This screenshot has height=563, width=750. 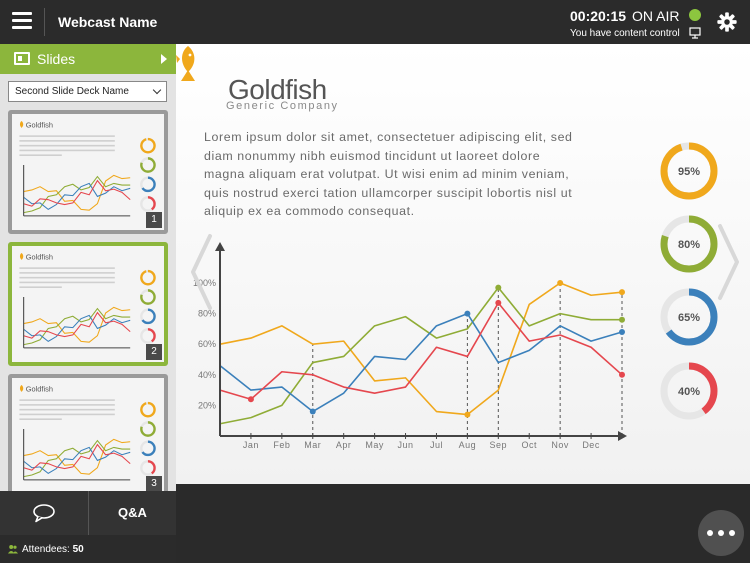 What do you see at coordinates (201, 272) in the screenshot?
I see `previous-slide-arrow-icon` at bounding box center [201, 272].